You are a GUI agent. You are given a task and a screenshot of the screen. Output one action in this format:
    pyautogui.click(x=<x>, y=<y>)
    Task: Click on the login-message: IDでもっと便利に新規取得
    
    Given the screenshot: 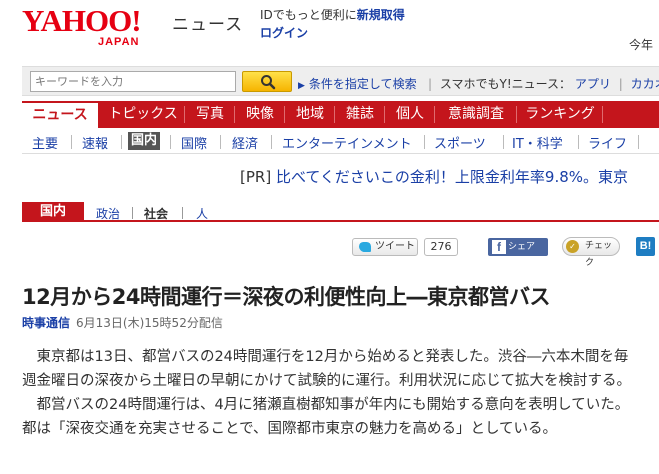 What is the action you would take?
    pyautogui.click(x=332, y=14)
    